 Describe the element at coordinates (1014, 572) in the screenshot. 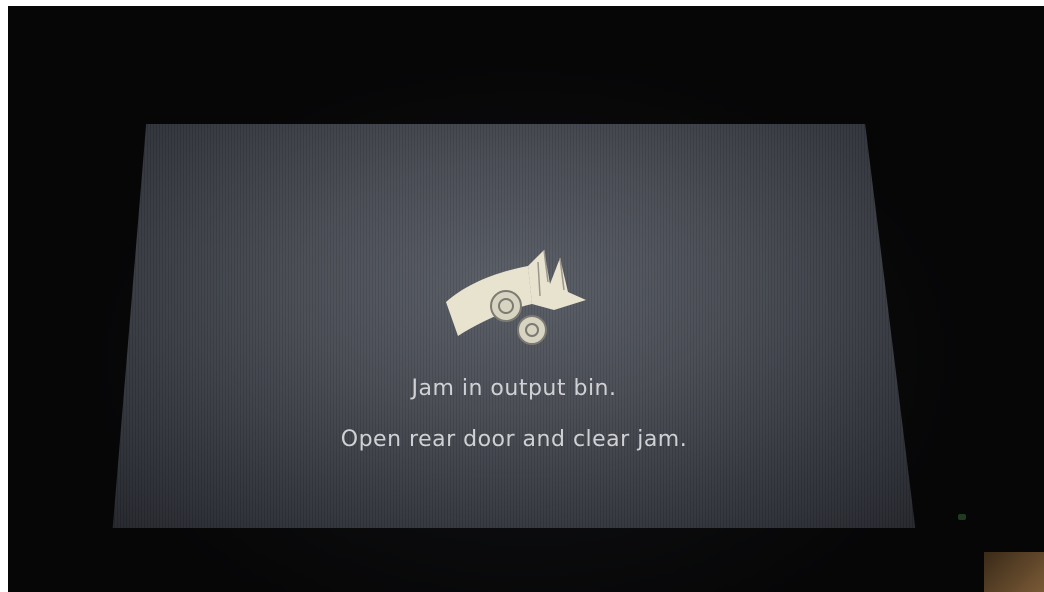

I see `background-surface` at that location.